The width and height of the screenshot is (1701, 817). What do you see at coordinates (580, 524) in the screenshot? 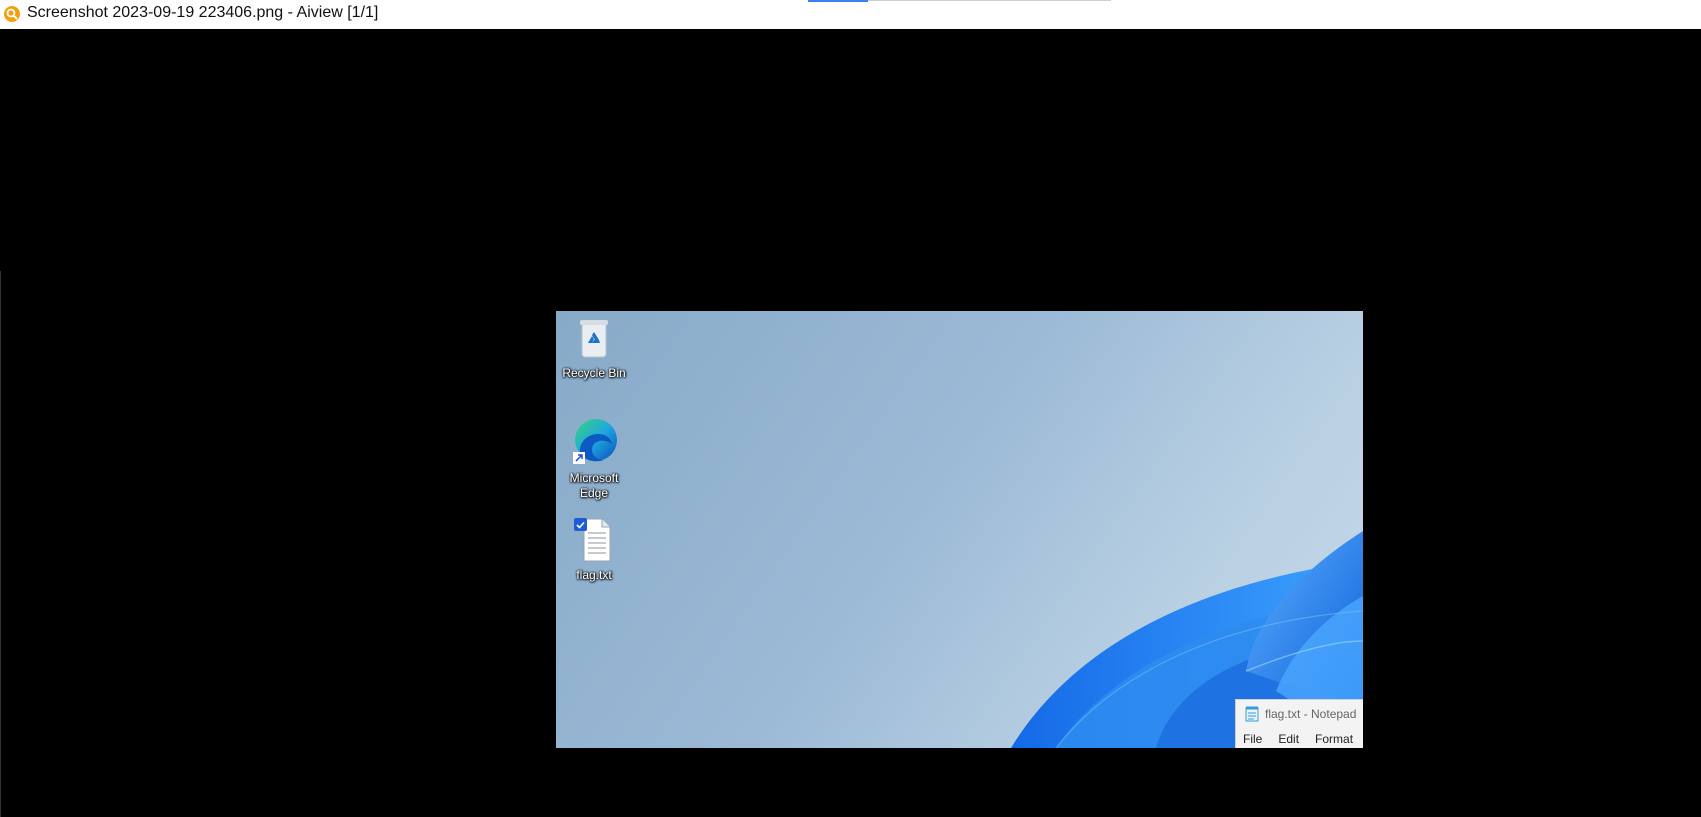
I see `checkbox-icon` at bounding box center [580, 524].